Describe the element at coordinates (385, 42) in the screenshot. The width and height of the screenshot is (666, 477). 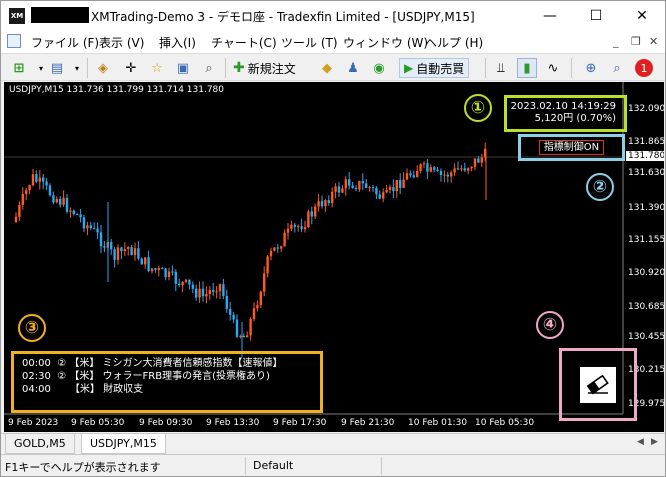
I see `menu-window: ウィンドウ (W)` at that location.